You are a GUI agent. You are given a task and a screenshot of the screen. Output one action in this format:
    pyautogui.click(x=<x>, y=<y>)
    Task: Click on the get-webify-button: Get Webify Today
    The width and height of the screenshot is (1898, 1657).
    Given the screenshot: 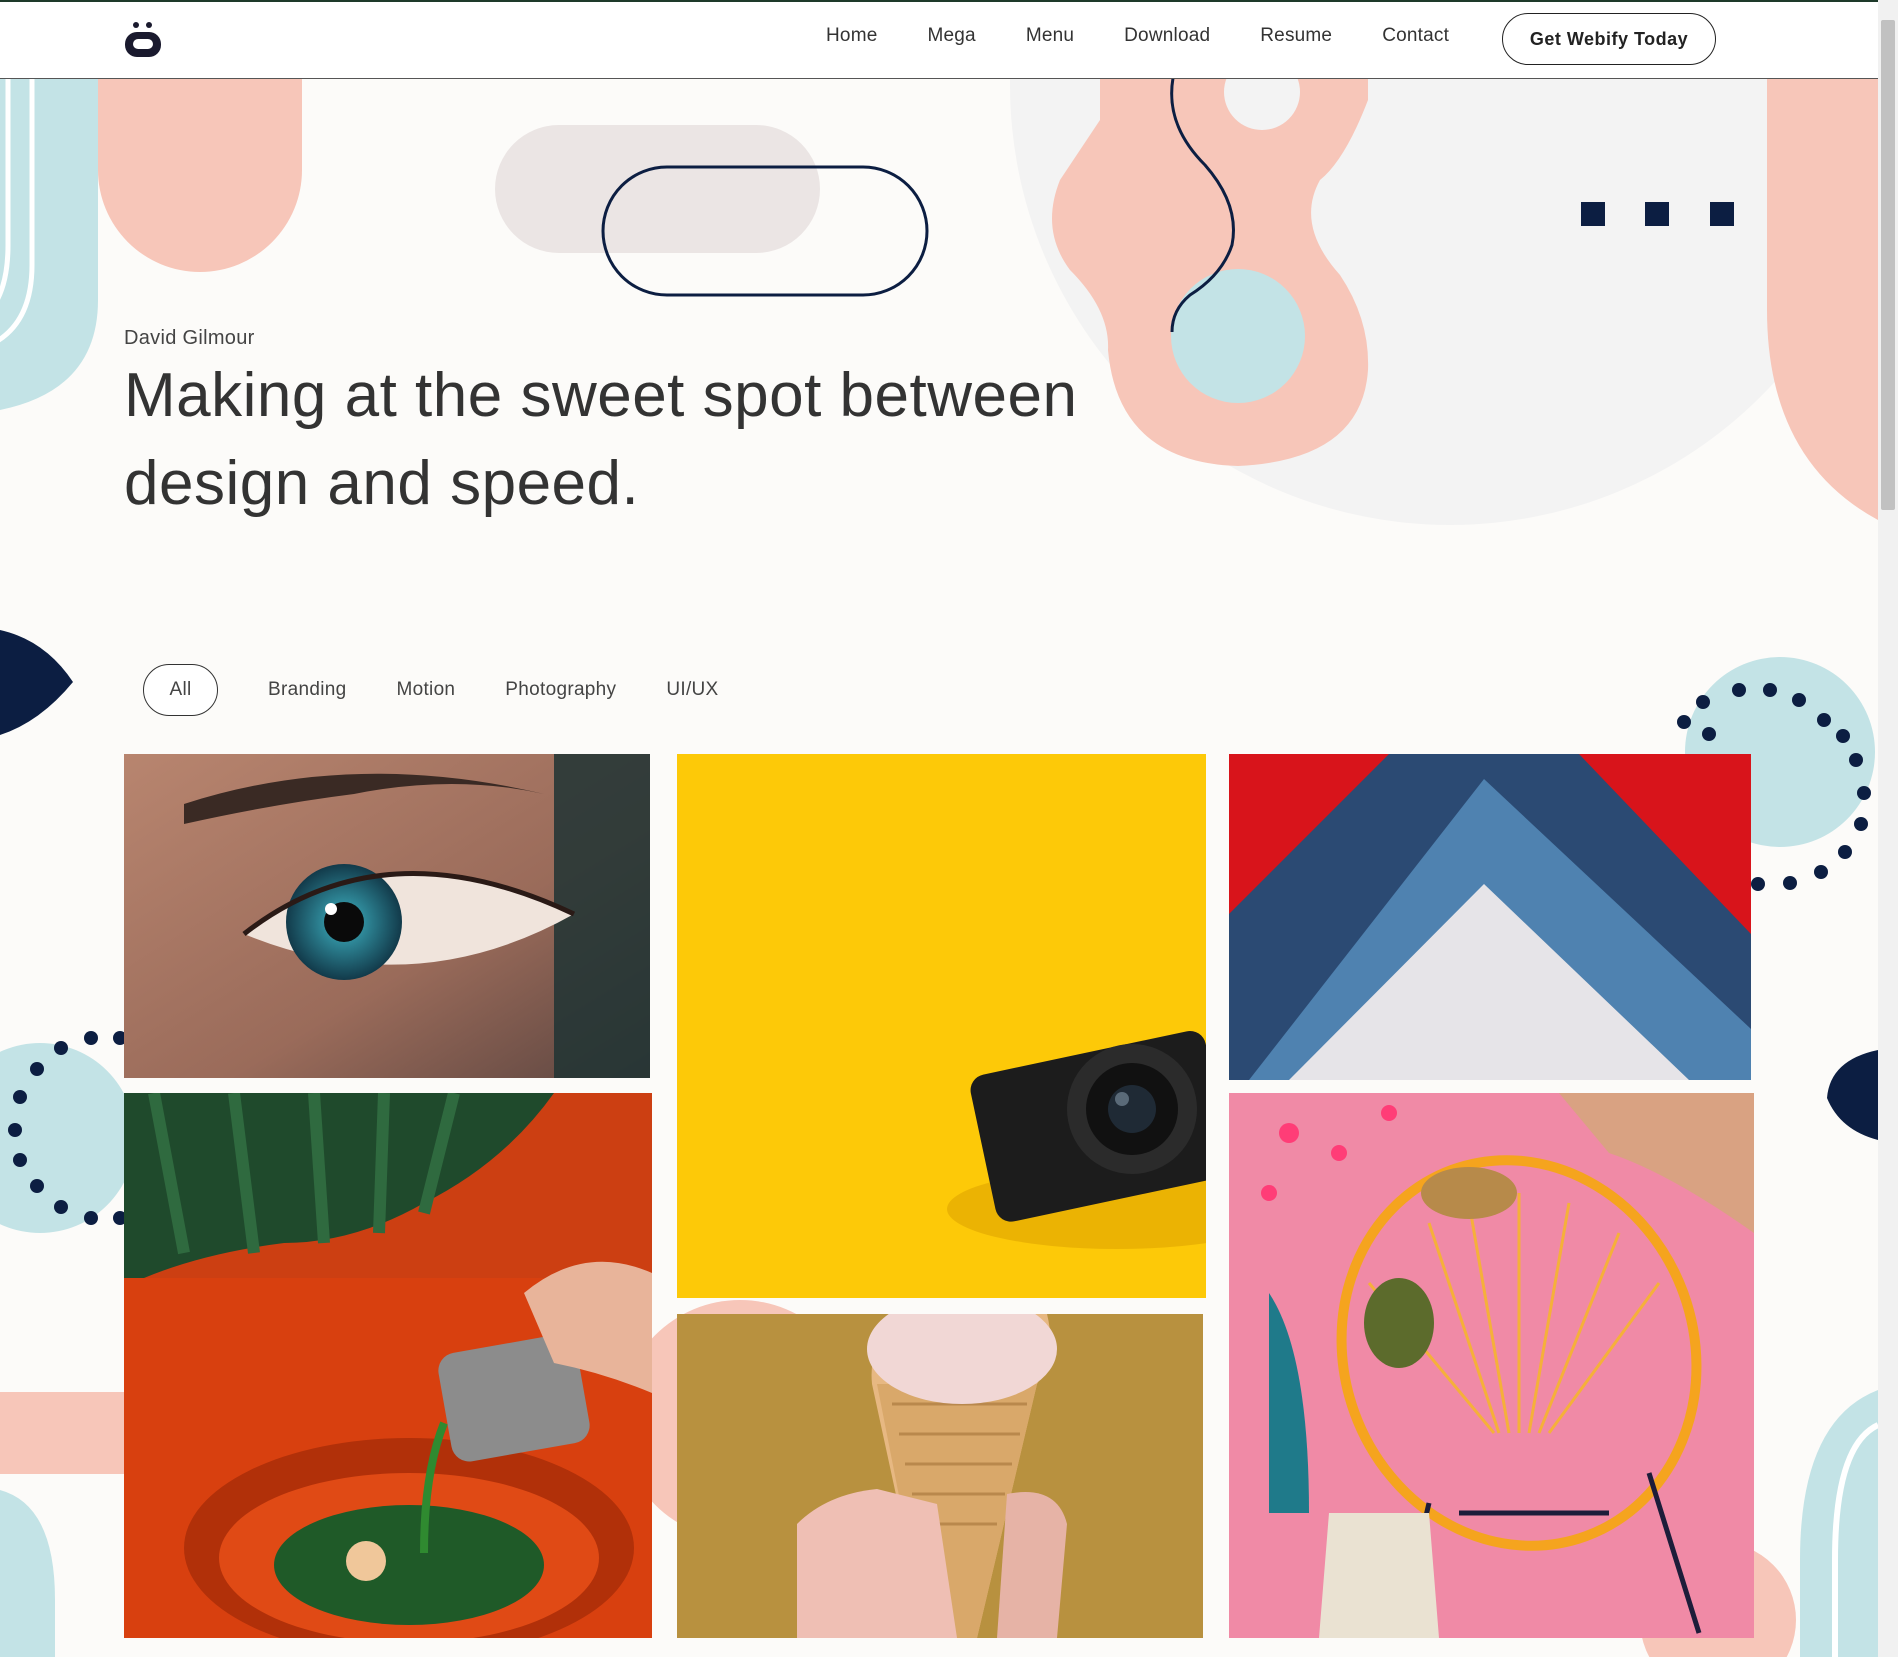 What is the action you would take?
    pyautogui.click(x=1609, y=39)
    